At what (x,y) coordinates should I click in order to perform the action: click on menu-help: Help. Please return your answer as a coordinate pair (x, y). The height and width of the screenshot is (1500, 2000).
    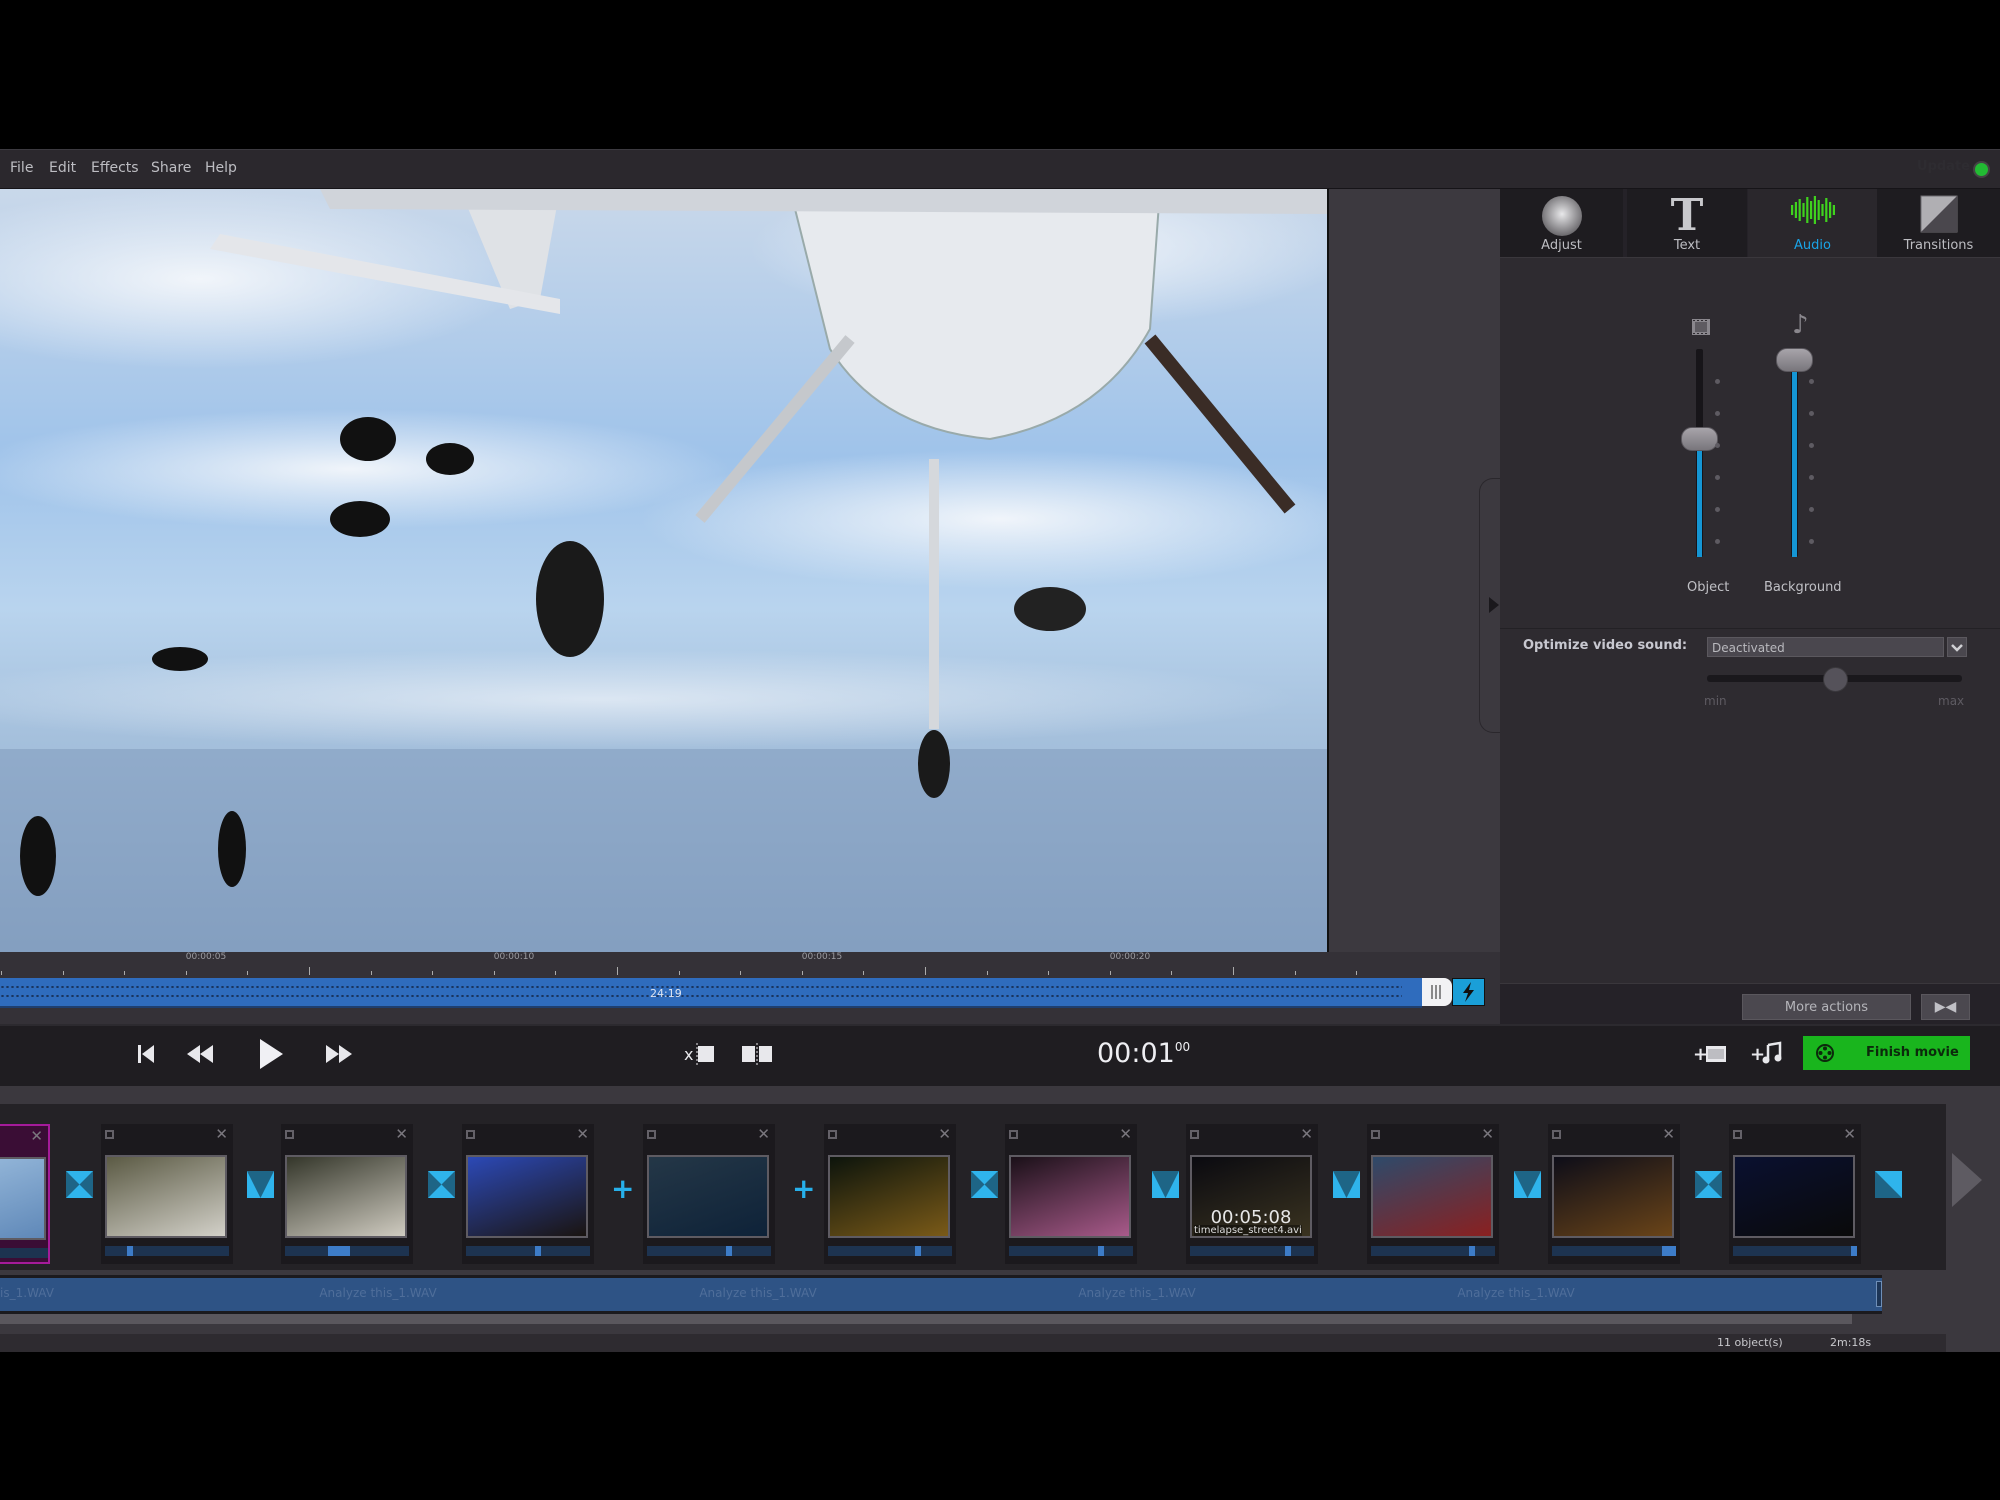
    Looking at the image, I should click on (221, 168).